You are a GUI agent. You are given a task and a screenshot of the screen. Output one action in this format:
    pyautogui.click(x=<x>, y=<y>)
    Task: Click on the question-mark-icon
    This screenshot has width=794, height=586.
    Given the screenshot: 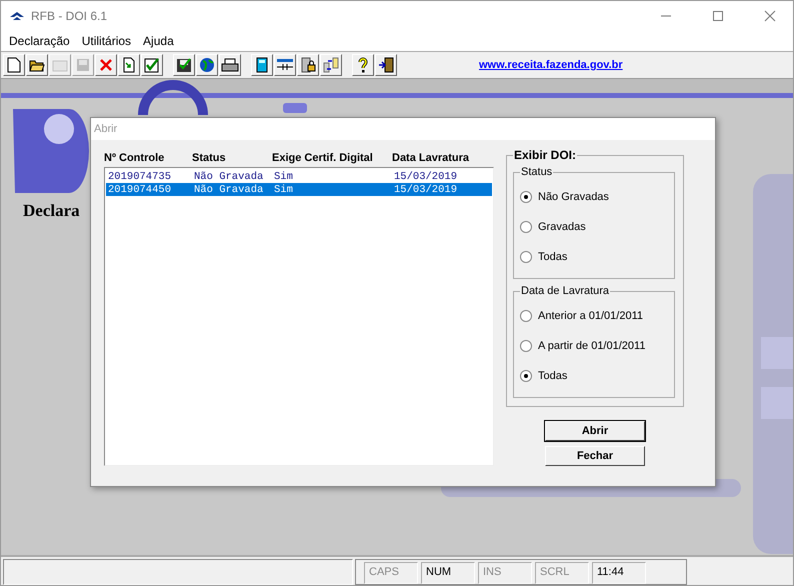 What is the action you would take?
    pyautogui.click(x=363, y=65)
    